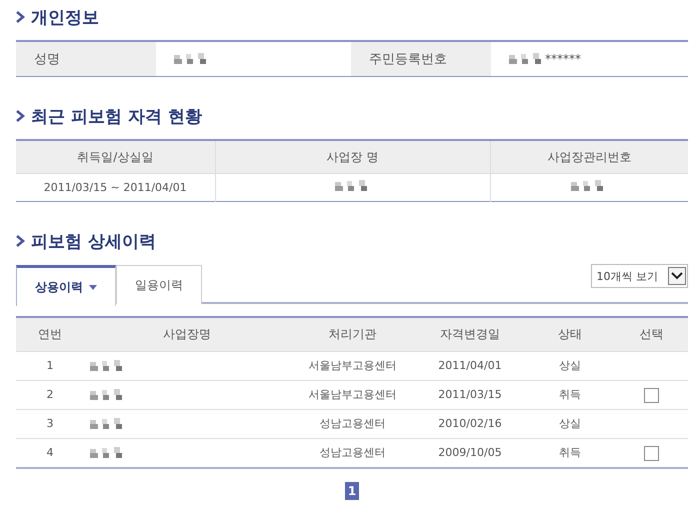  Describe the element at coordinates (570, 334) in the screenshot. I see `column-header: 상태` at that location.